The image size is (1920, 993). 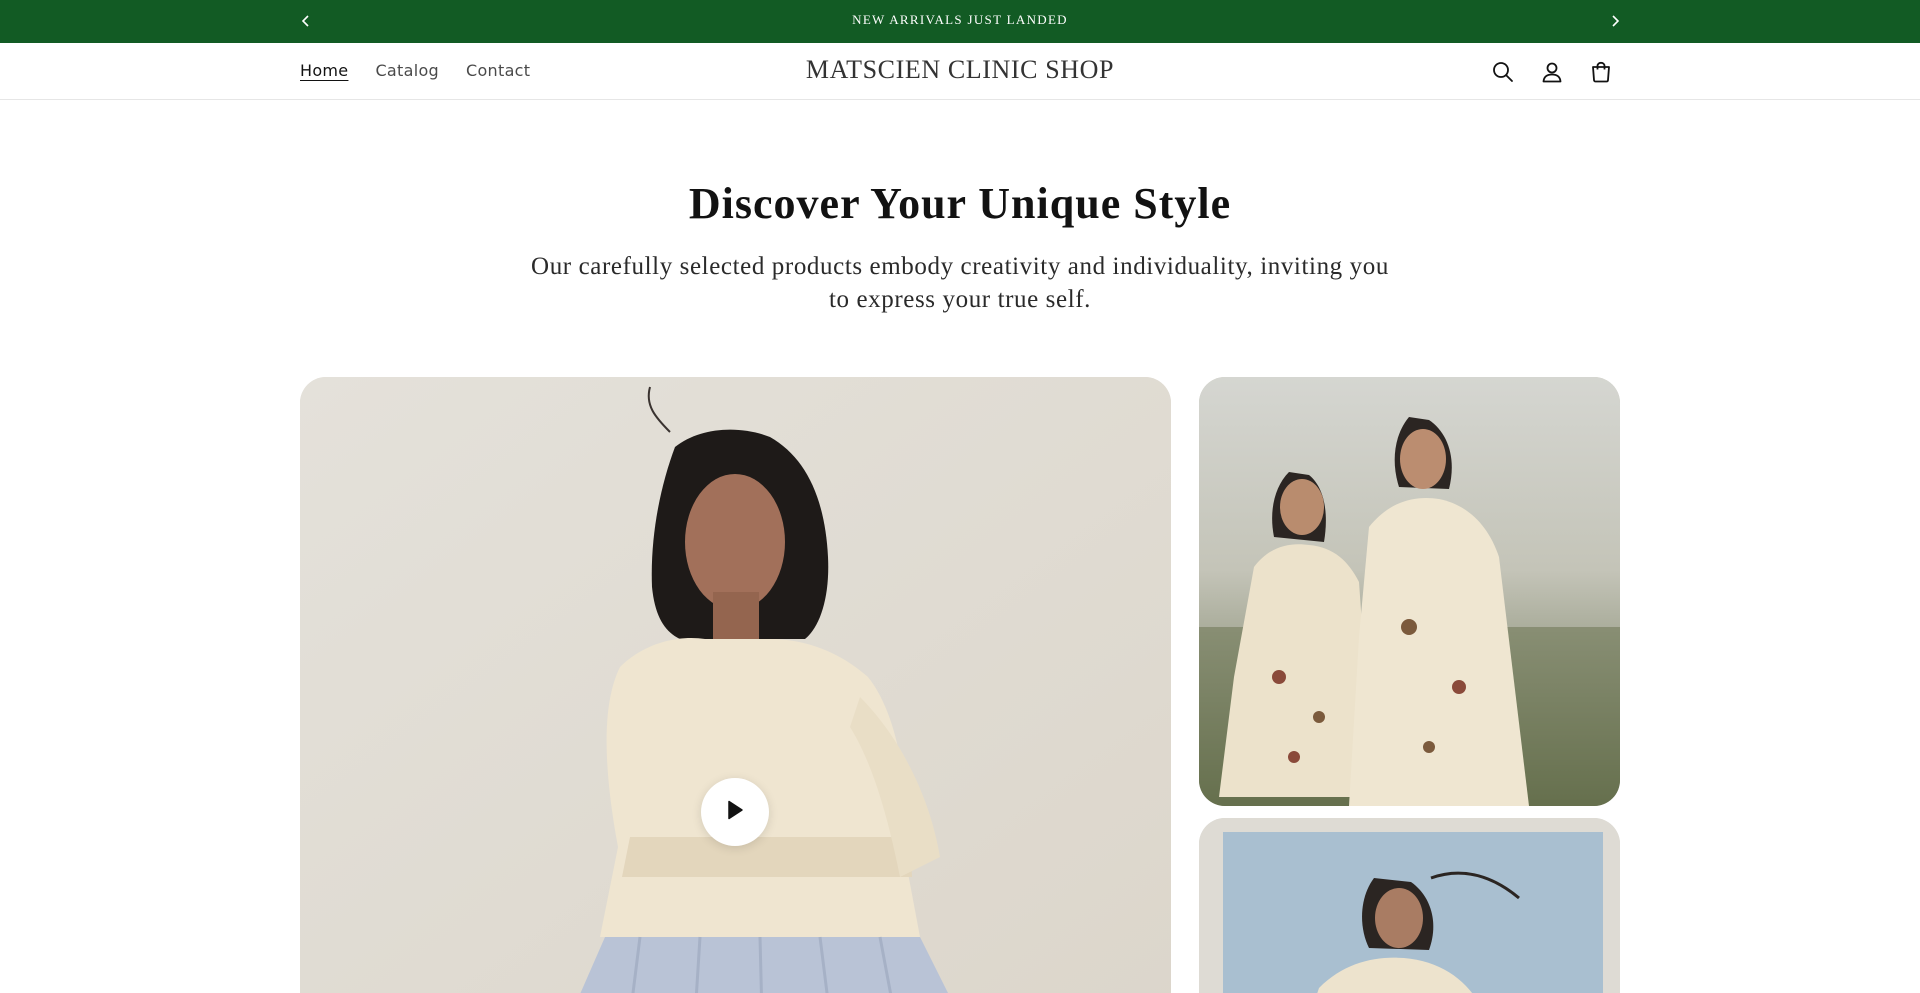 I want to click on polaroid-model-image, so click(x=1409, y=905).